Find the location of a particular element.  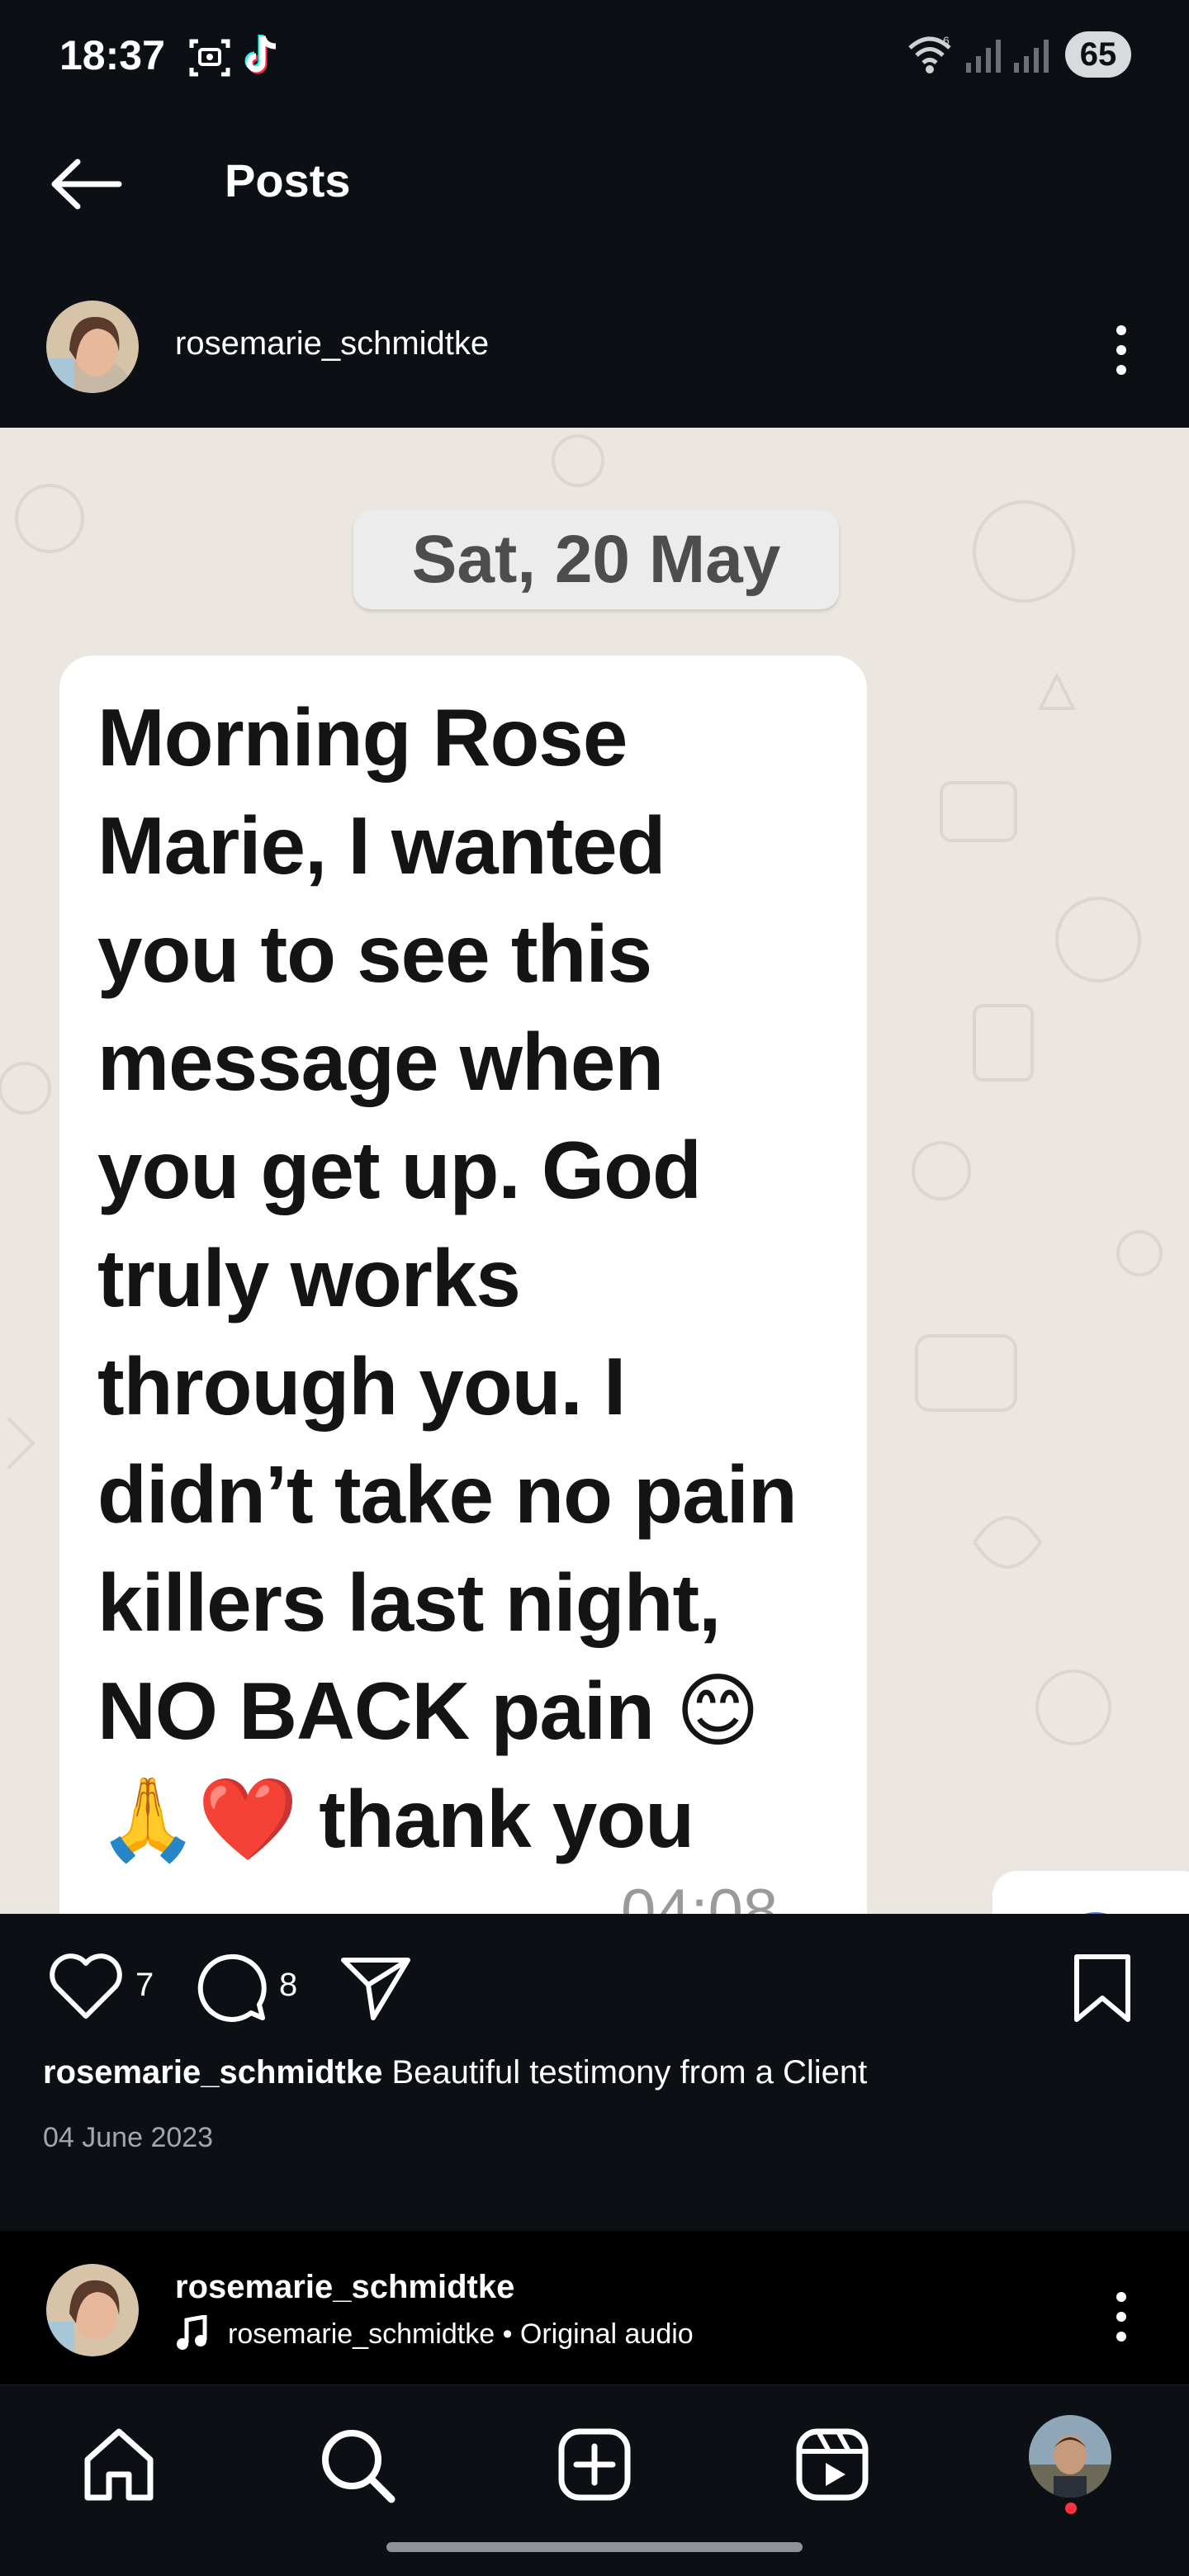

share-icon is located at coordinates (376, 1988).